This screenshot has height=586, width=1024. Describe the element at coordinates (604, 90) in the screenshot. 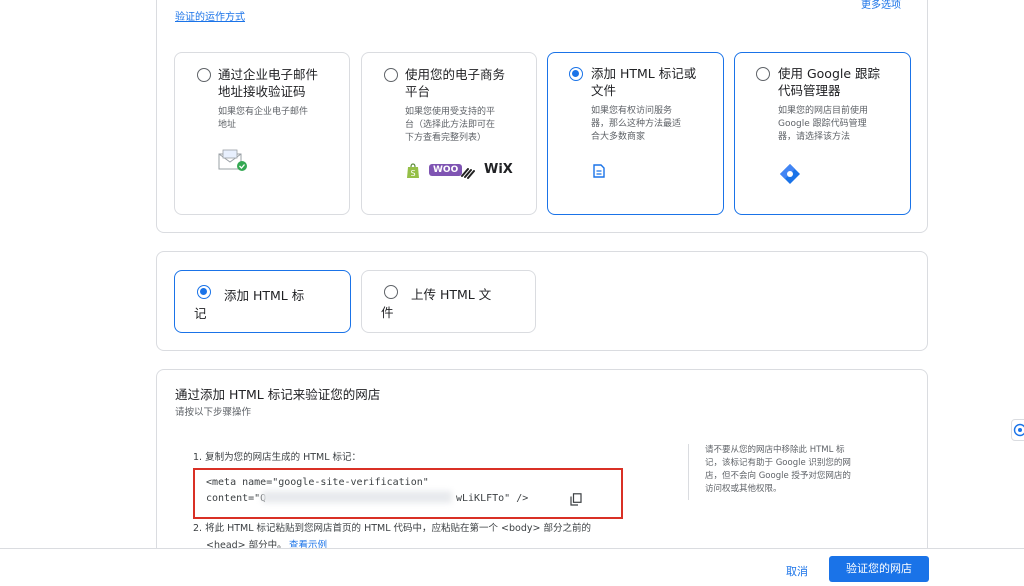

I see `method-html-title-2: 文件` at that location.